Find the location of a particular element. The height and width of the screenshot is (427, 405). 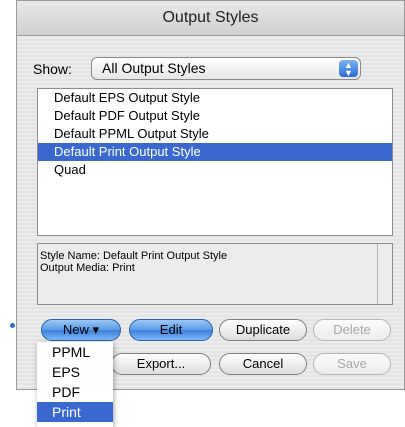

style-name-text: Style Name: Default Print Output Style is located at coordinates (134, 256).